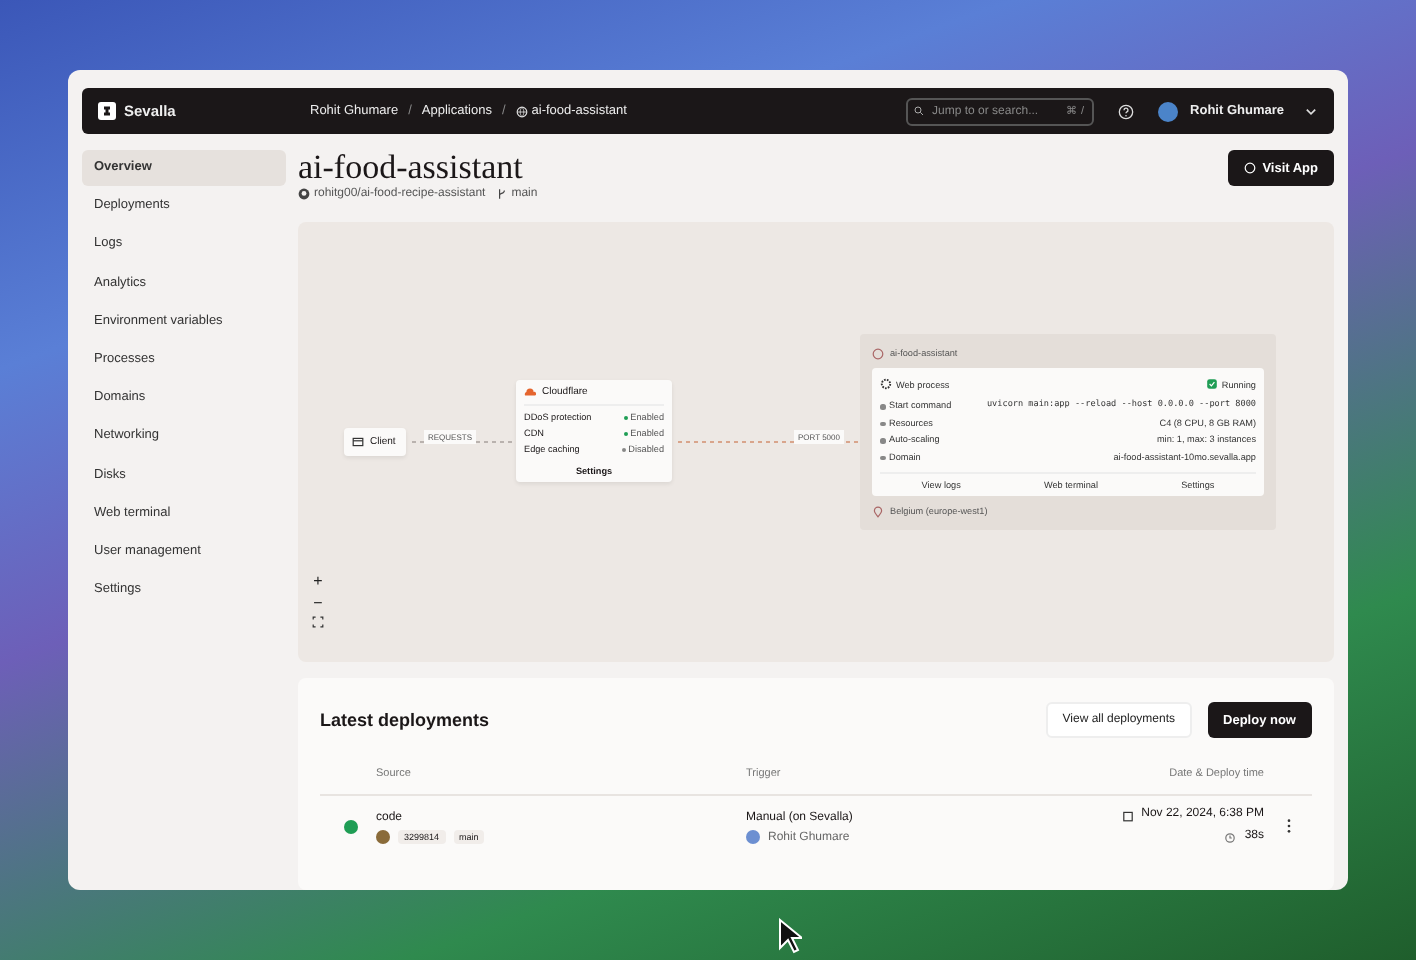 This screenshot has width=1416, height=960. I want to click on help-icon, so click(1126, 111).